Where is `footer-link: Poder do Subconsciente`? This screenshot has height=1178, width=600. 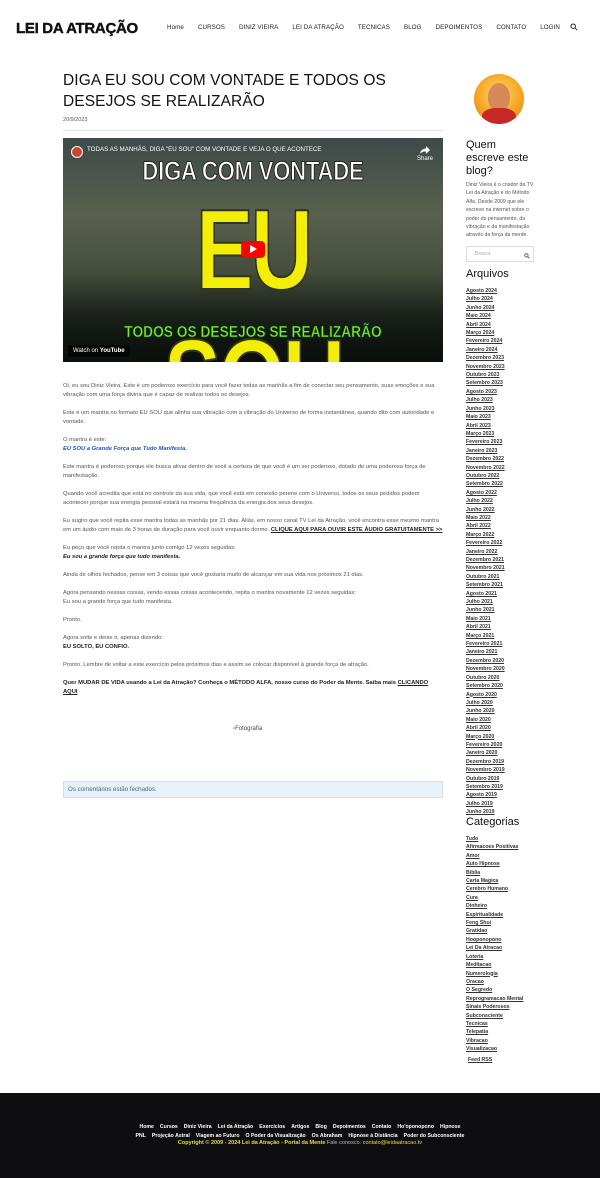
footer-link: Poder do Subconsciente is located at coordinates (434, 1136).